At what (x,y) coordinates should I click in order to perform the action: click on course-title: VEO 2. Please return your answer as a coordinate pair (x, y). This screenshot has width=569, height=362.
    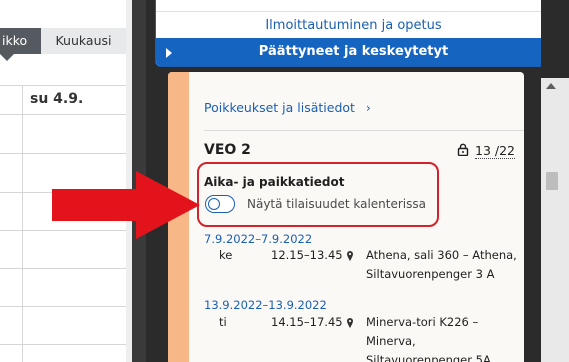
    Looking at the image, I should click on (227, 150).